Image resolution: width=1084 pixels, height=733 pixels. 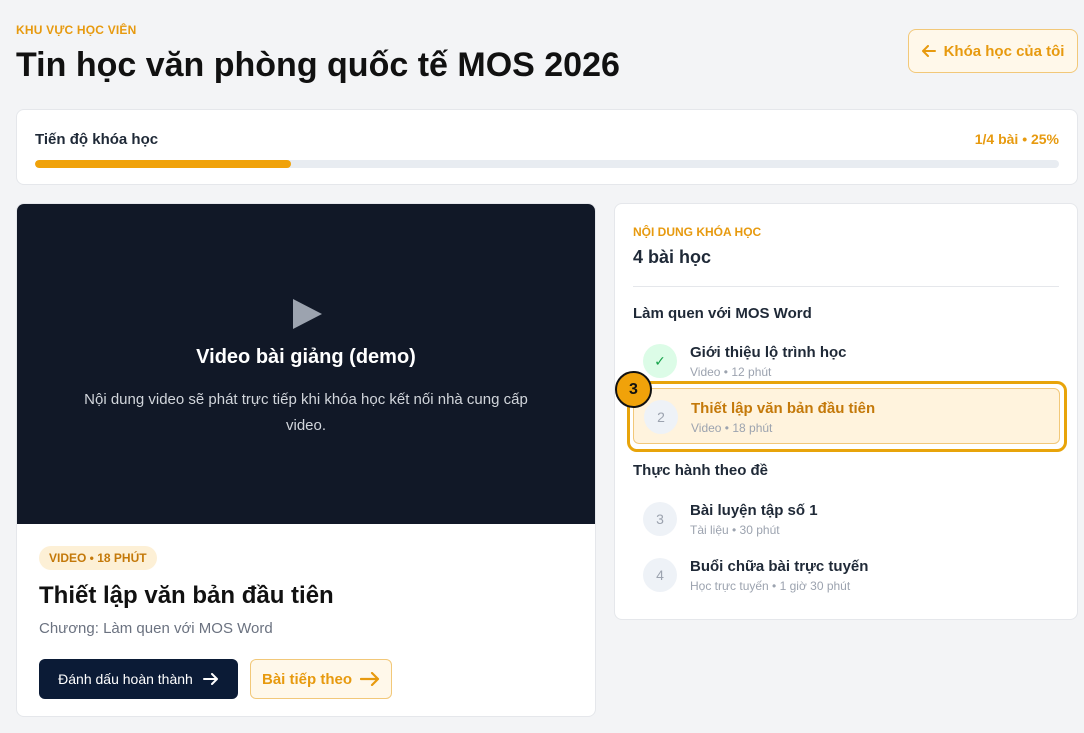 I want to click on my-courses-button: Khóa học của tôi, so click(x=993, y=51).